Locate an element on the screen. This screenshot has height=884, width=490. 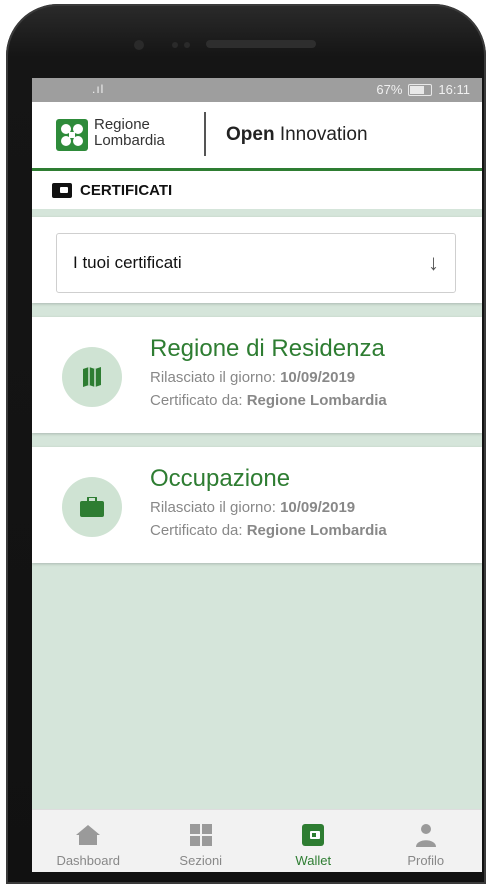
nav-item-sezioni: Sezioni is located at coordinates (201, 841).